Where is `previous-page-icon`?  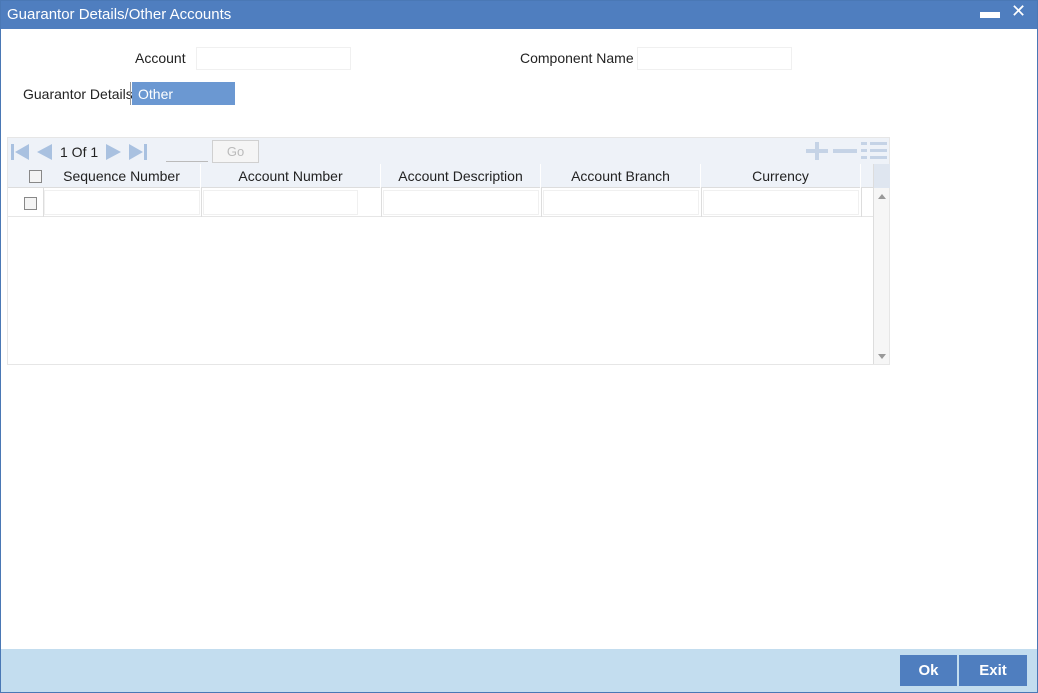
previous-page-icon is located at coordinates (44, 152).